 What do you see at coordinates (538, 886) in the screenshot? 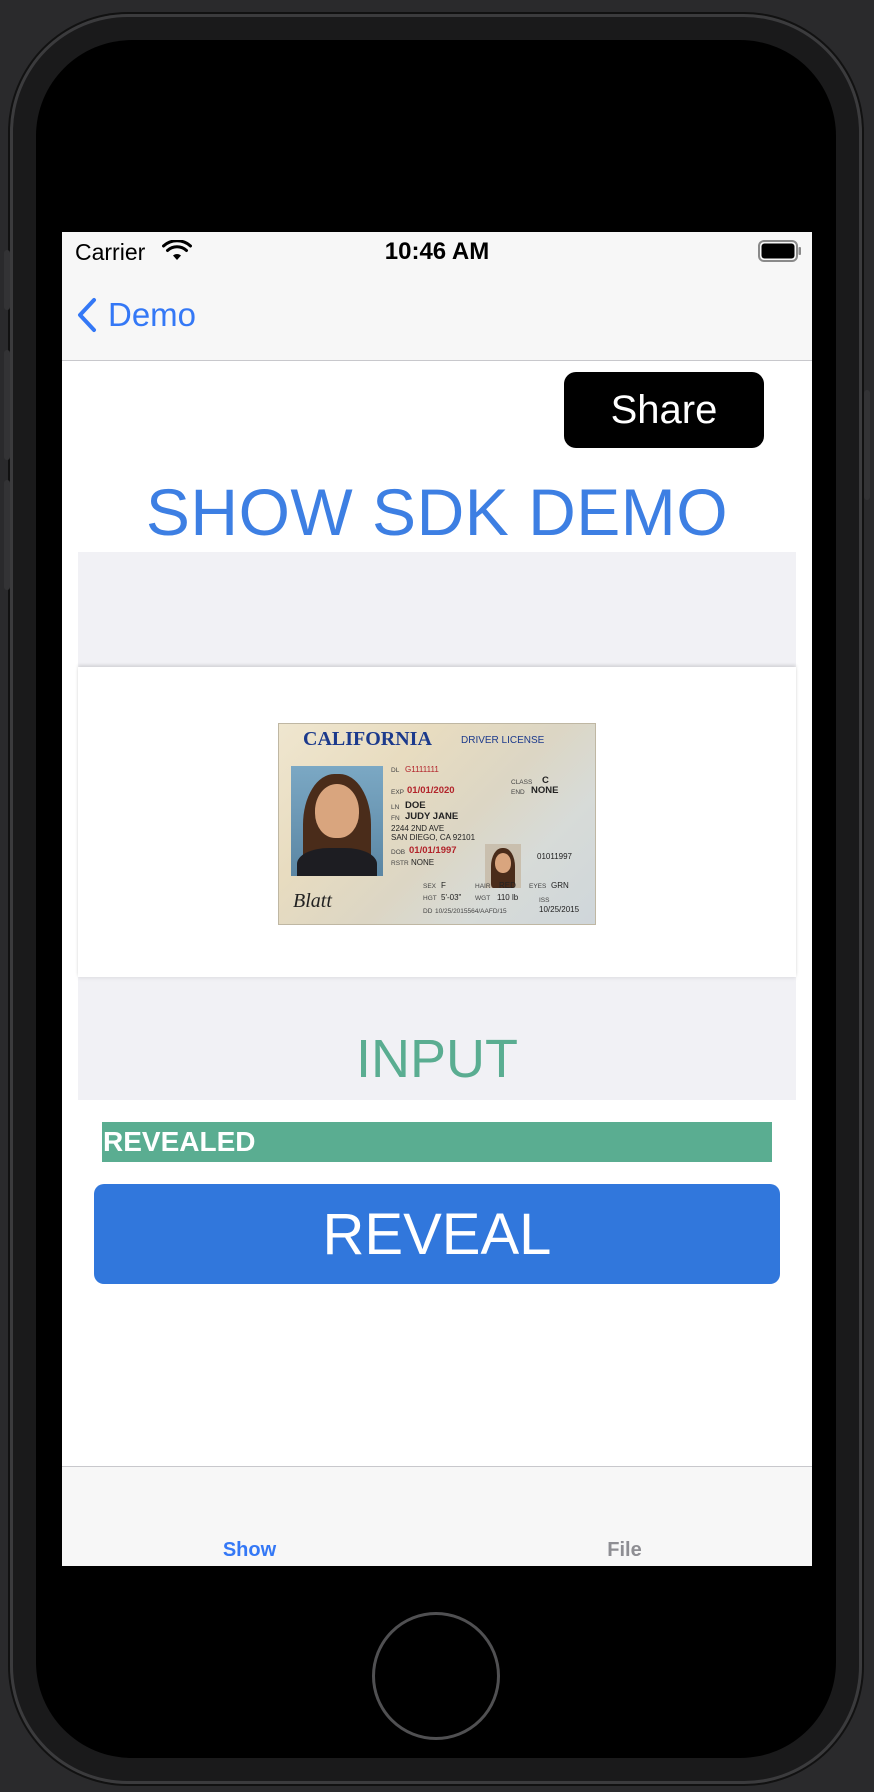
I see `eyes-label: EYES` at bounding box center [538, 886].